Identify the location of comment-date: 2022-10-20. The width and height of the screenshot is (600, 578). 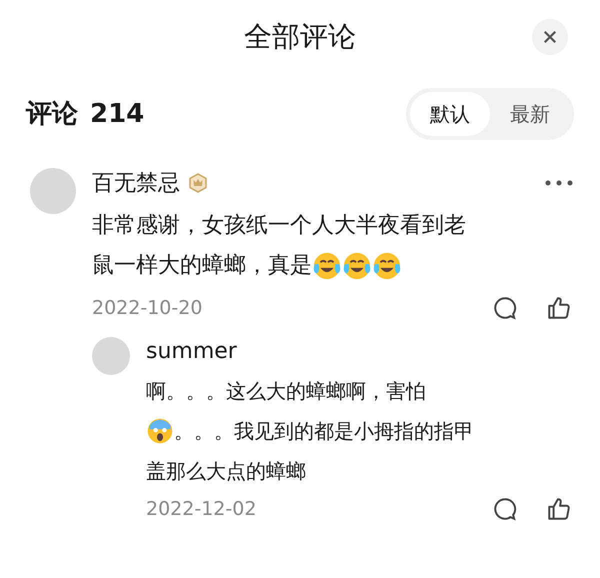
(147, 308).